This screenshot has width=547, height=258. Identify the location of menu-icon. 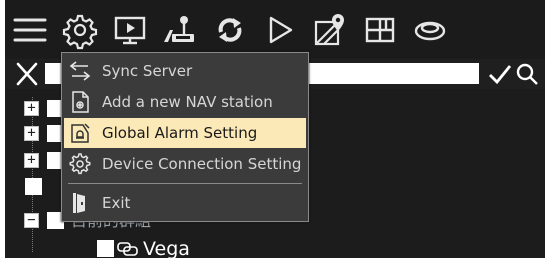
(30, 30).